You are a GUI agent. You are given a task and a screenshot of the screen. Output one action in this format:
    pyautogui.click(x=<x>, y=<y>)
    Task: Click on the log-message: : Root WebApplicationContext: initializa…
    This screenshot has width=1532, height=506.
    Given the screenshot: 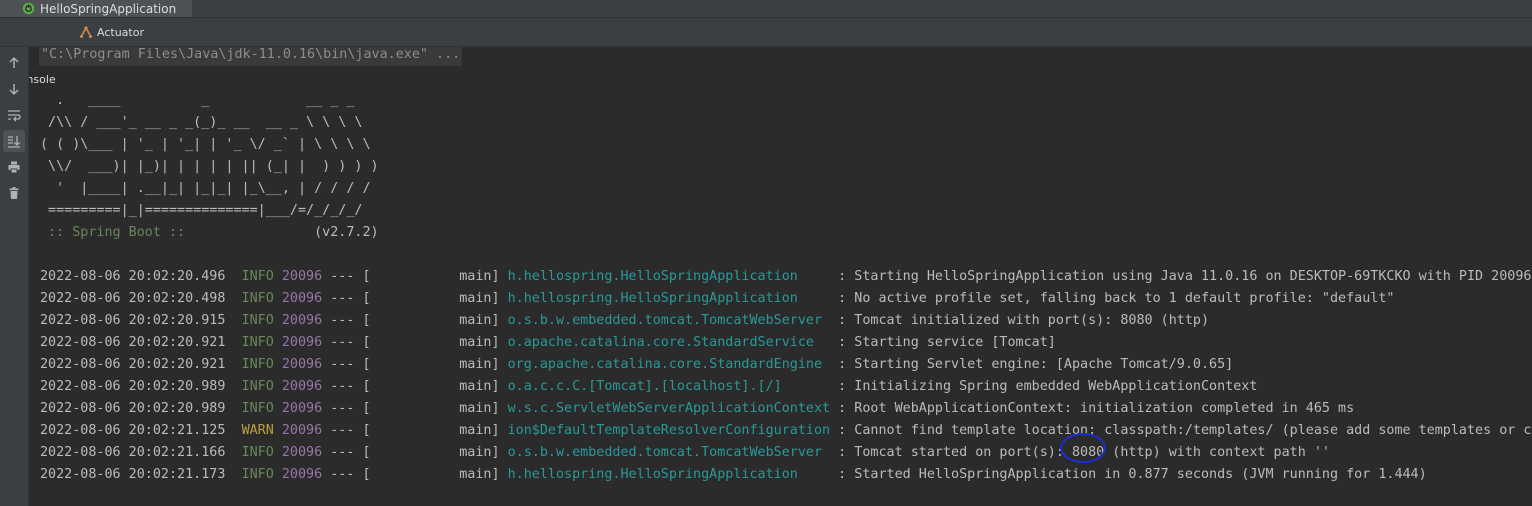 What is the action you would take?
    pyautogui.click(x=1092, y=408)
    